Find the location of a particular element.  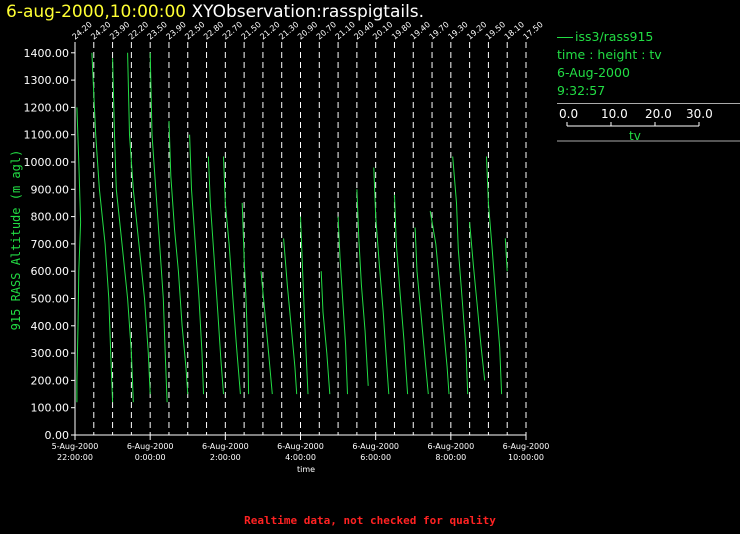

profile-label-20: 19.30 is located at coordinates (457, 31).